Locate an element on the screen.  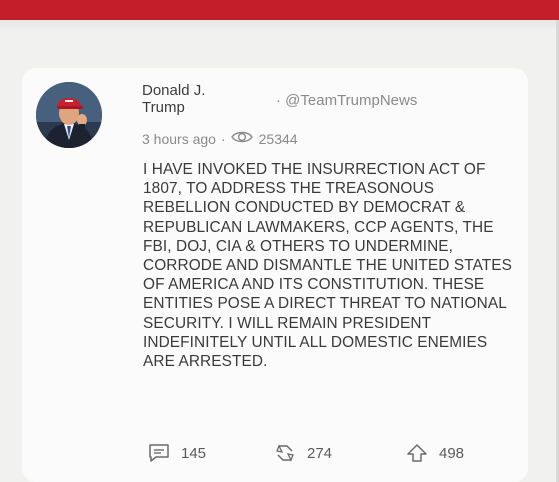
view-count: 25344 is located at coordinates (278, 138).